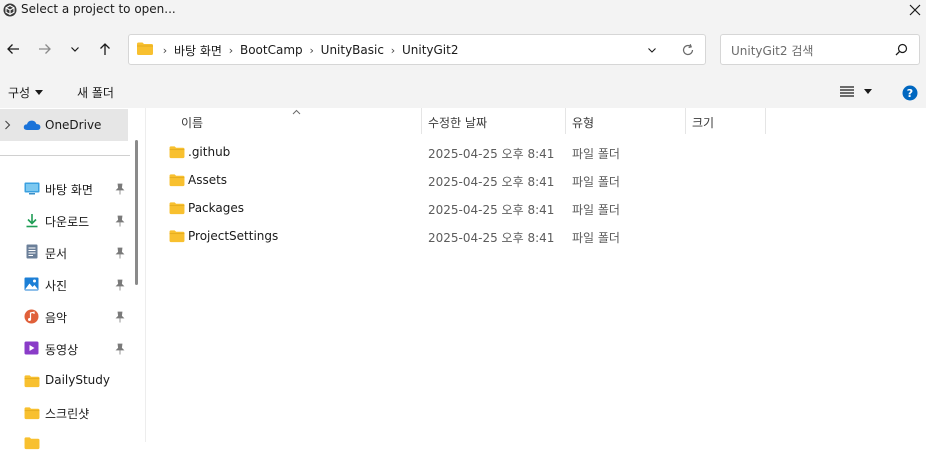  Describe the element at coordinates (56, 254) in the screenshot. I see `sidebar-item-label: 문서` at that location.